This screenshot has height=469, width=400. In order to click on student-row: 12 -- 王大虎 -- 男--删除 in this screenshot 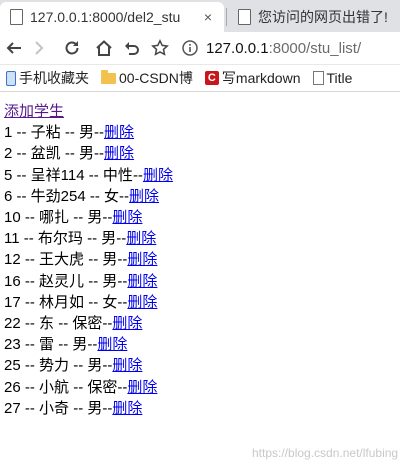, I will do `click(88, 259)`.